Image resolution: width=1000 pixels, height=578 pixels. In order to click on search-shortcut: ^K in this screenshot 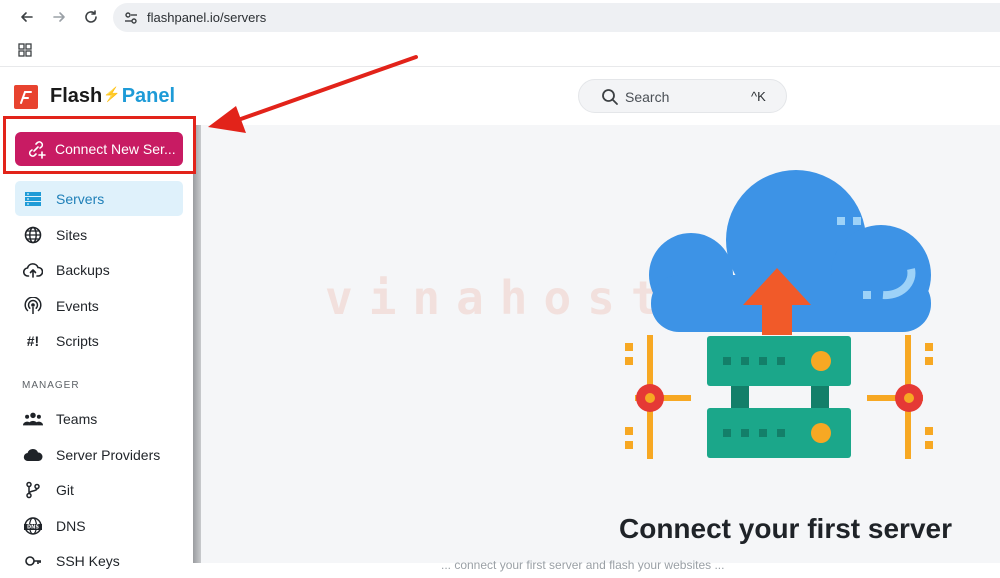, I will do `click(758, 96)`.